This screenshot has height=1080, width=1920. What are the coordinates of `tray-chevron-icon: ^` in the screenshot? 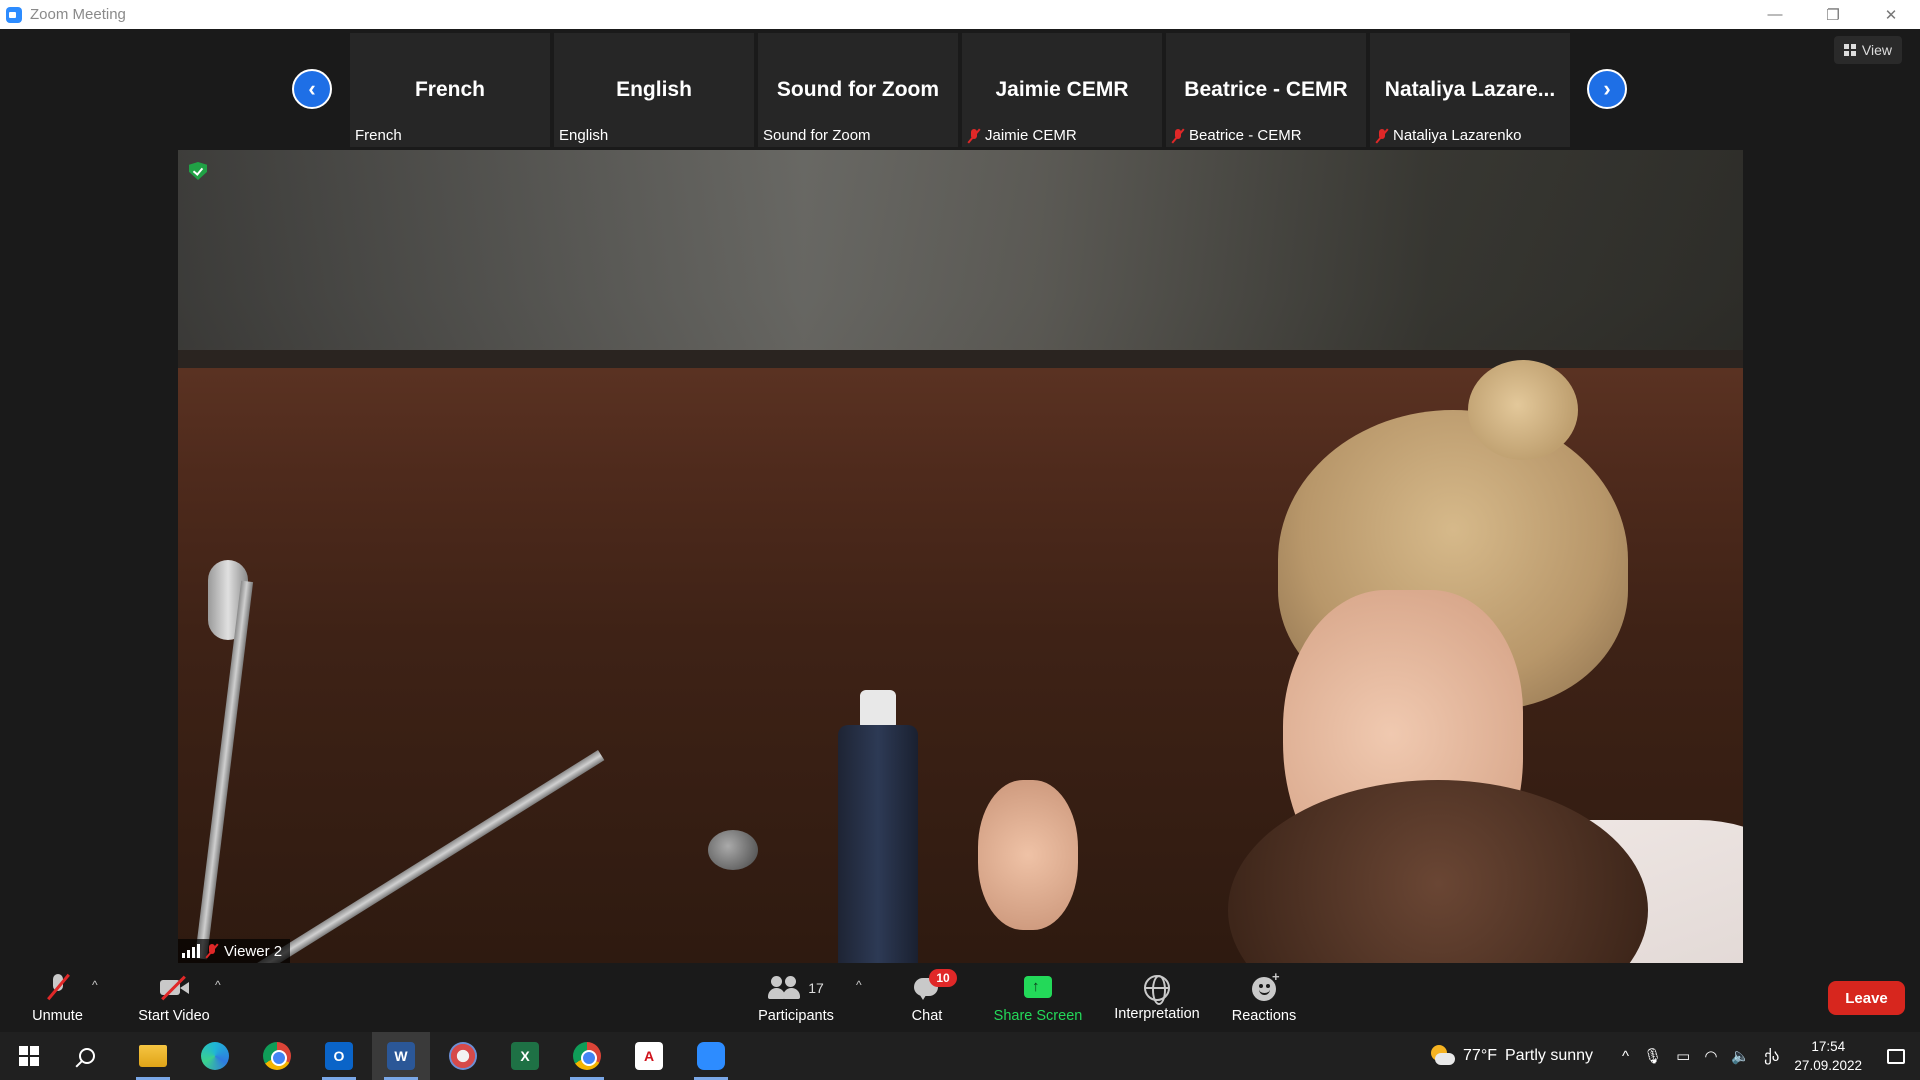 It's located at (1625, 1056).